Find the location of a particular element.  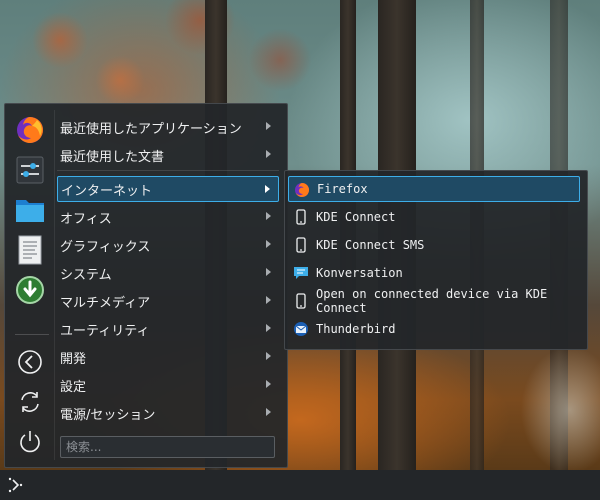

category-internet: インターネット is located at coordinates (168, 189).